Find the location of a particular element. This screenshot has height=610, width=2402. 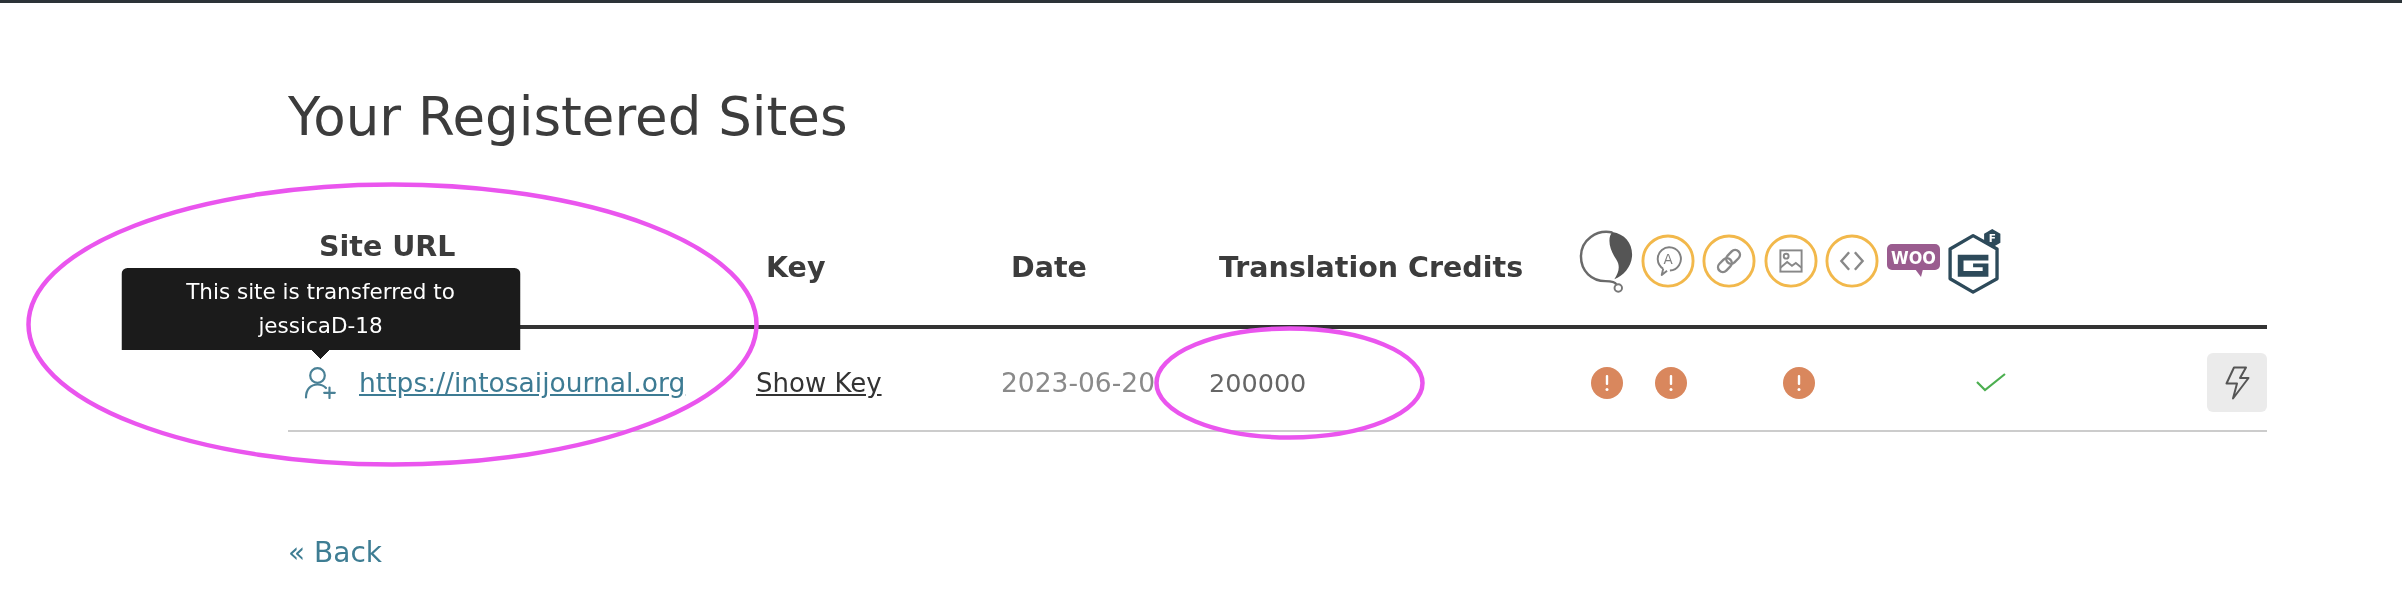

lightning-icon is located at coordinates (2237, 382).